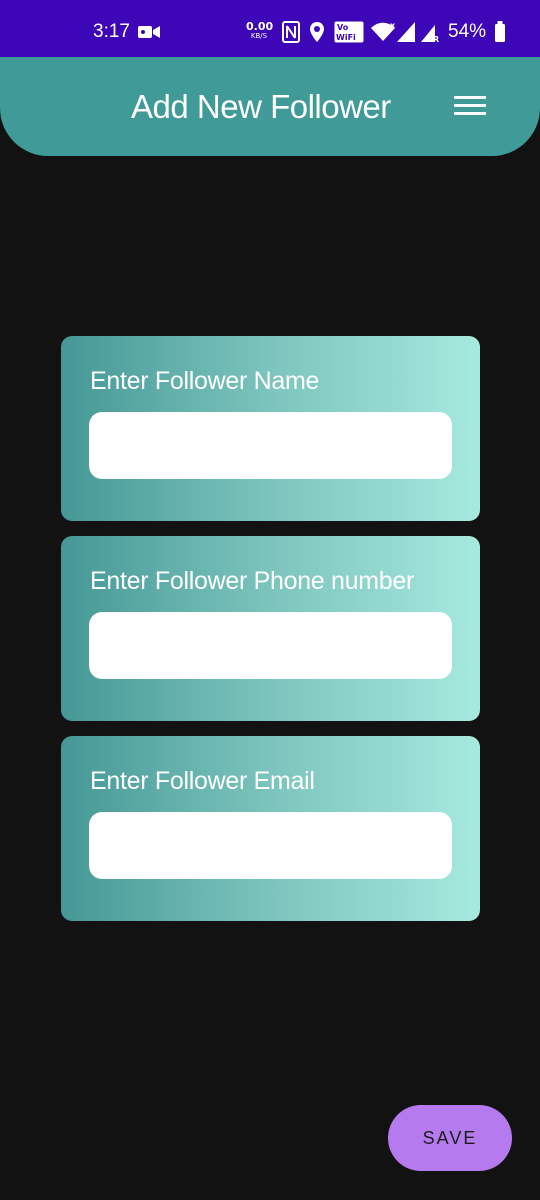  I want to click on location-icon, so click(317, 32).